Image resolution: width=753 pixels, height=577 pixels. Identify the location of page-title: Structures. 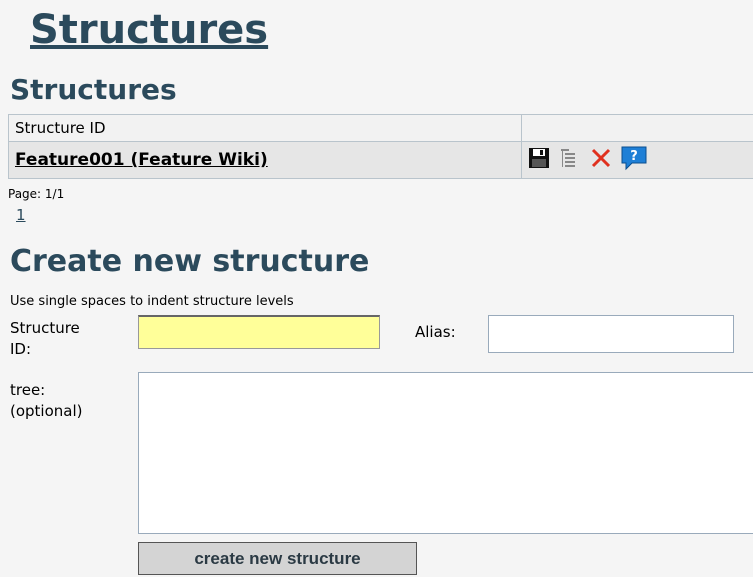
(149, 30).